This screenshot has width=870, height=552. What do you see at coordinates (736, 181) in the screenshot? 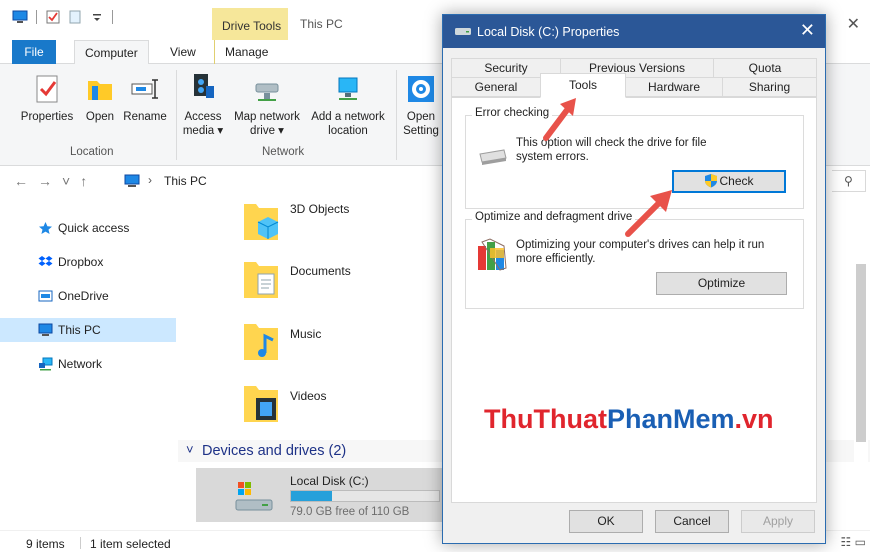
I see `check-button-label: Check` at bounding box center [736, 181].